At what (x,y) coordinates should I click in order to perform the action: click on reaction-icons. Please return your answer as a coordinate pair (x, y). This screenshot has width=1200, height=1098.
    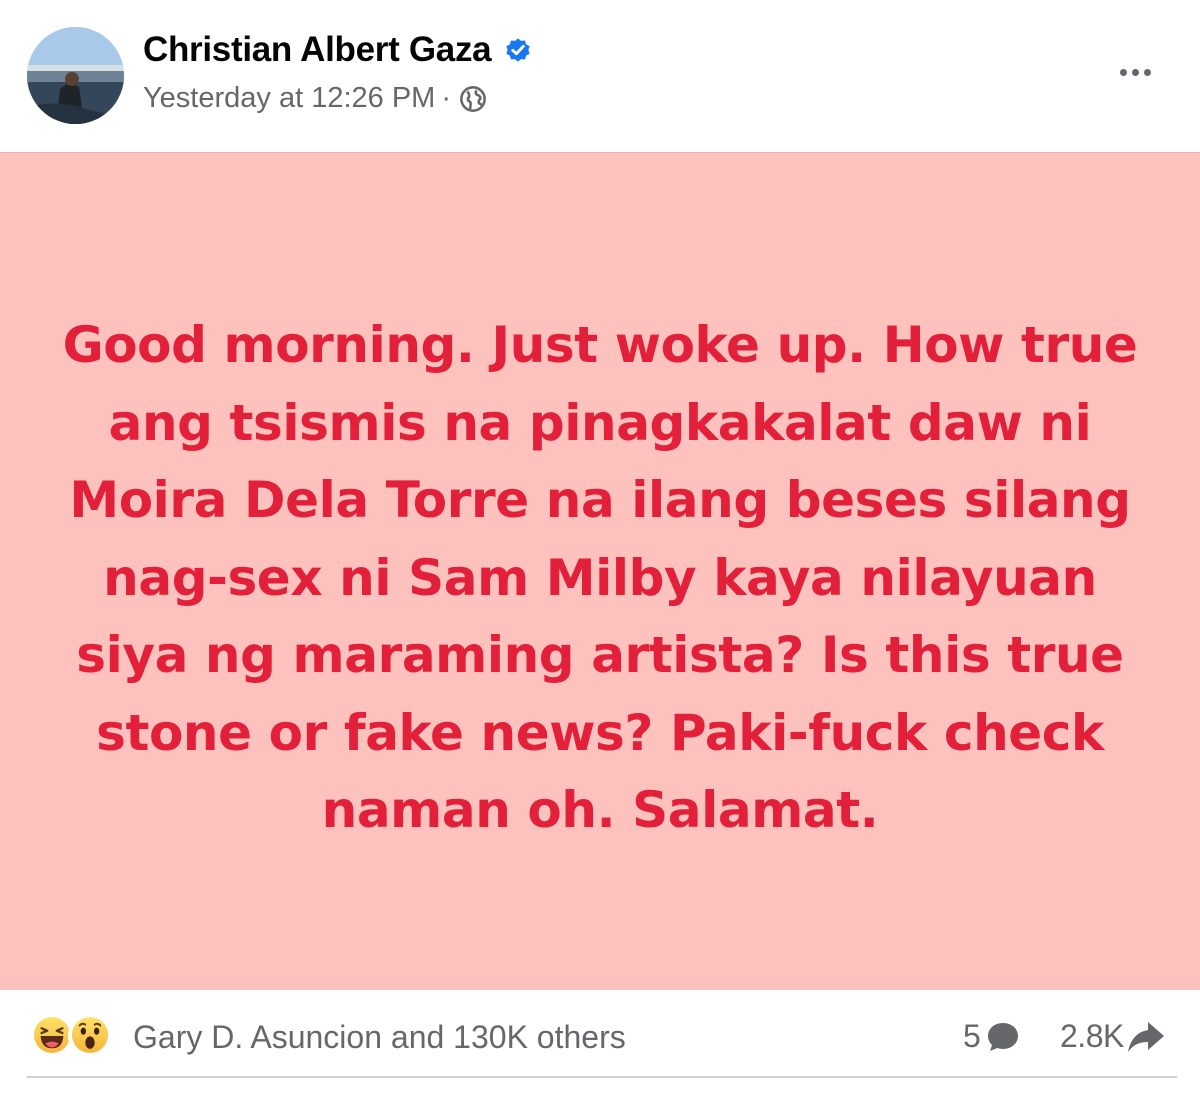
    Looking at the image, I should click on (71, 1035).